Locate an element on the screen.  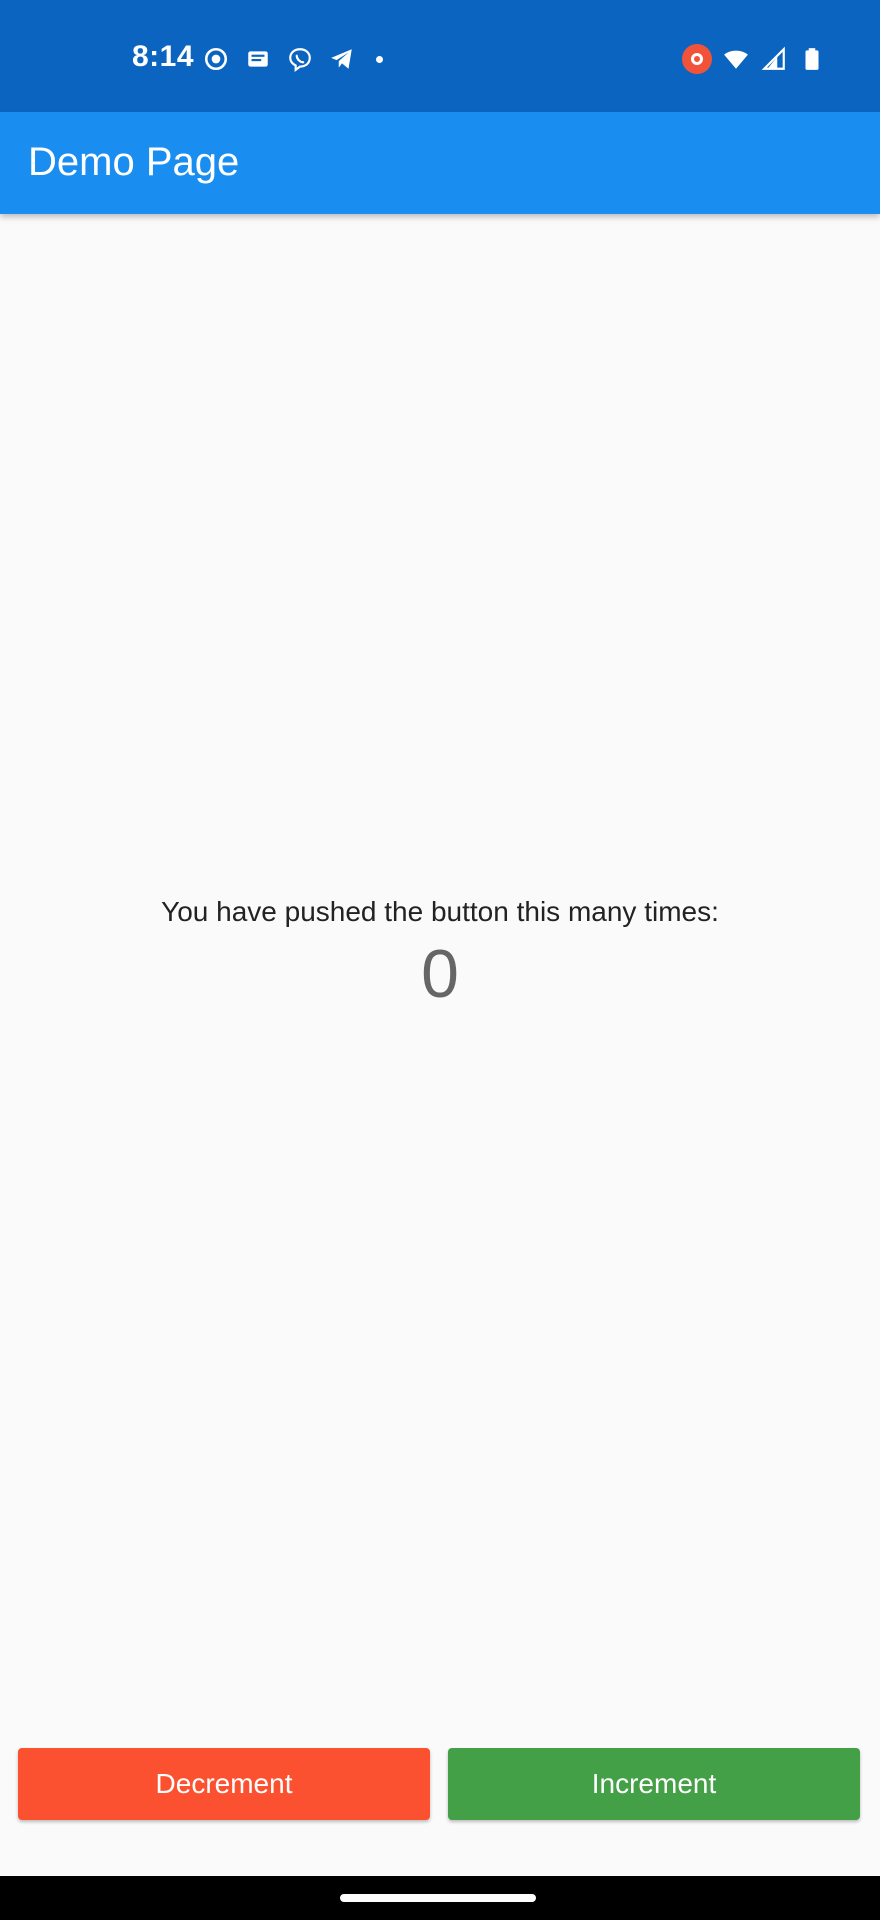
increment-button: Increment is located at coordinates (654, 1784).